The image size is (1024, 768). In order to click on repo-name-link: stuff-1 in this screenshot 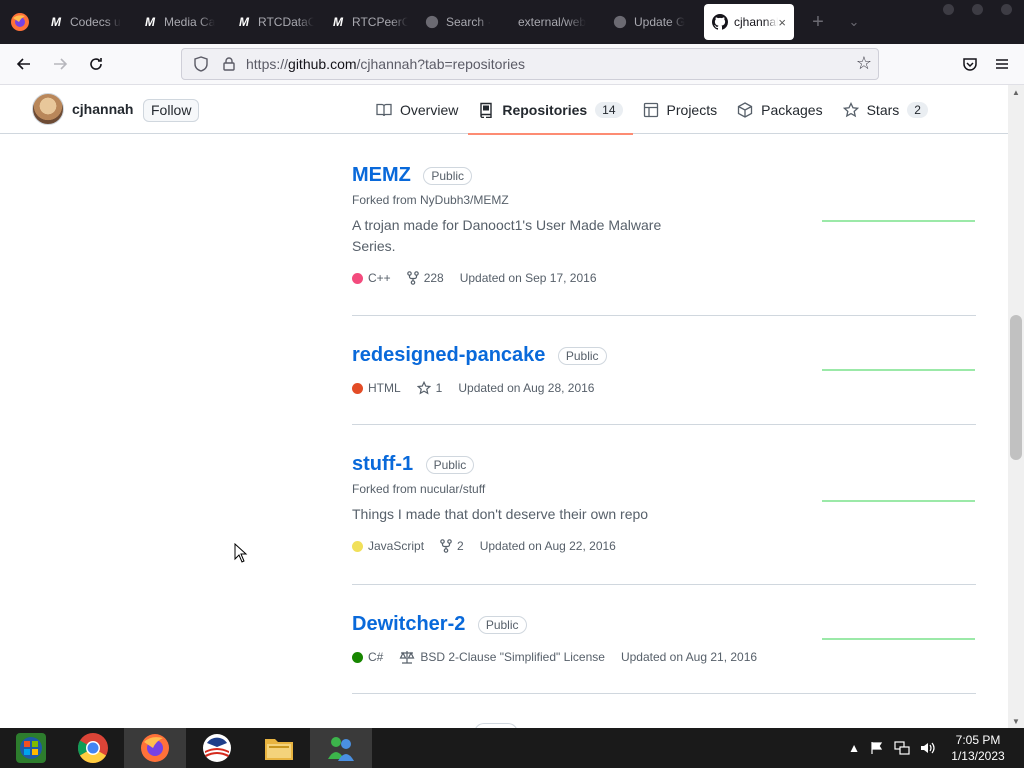, I will do `click(382, 464)`.